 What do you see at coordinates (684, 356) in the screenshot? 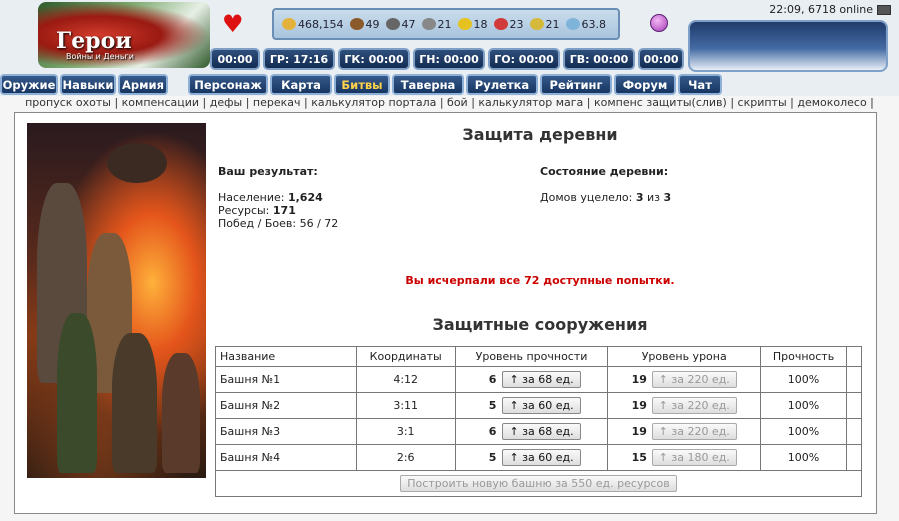
I see `col-damage-level: Уровень урона` at bounding box center [684, 356].